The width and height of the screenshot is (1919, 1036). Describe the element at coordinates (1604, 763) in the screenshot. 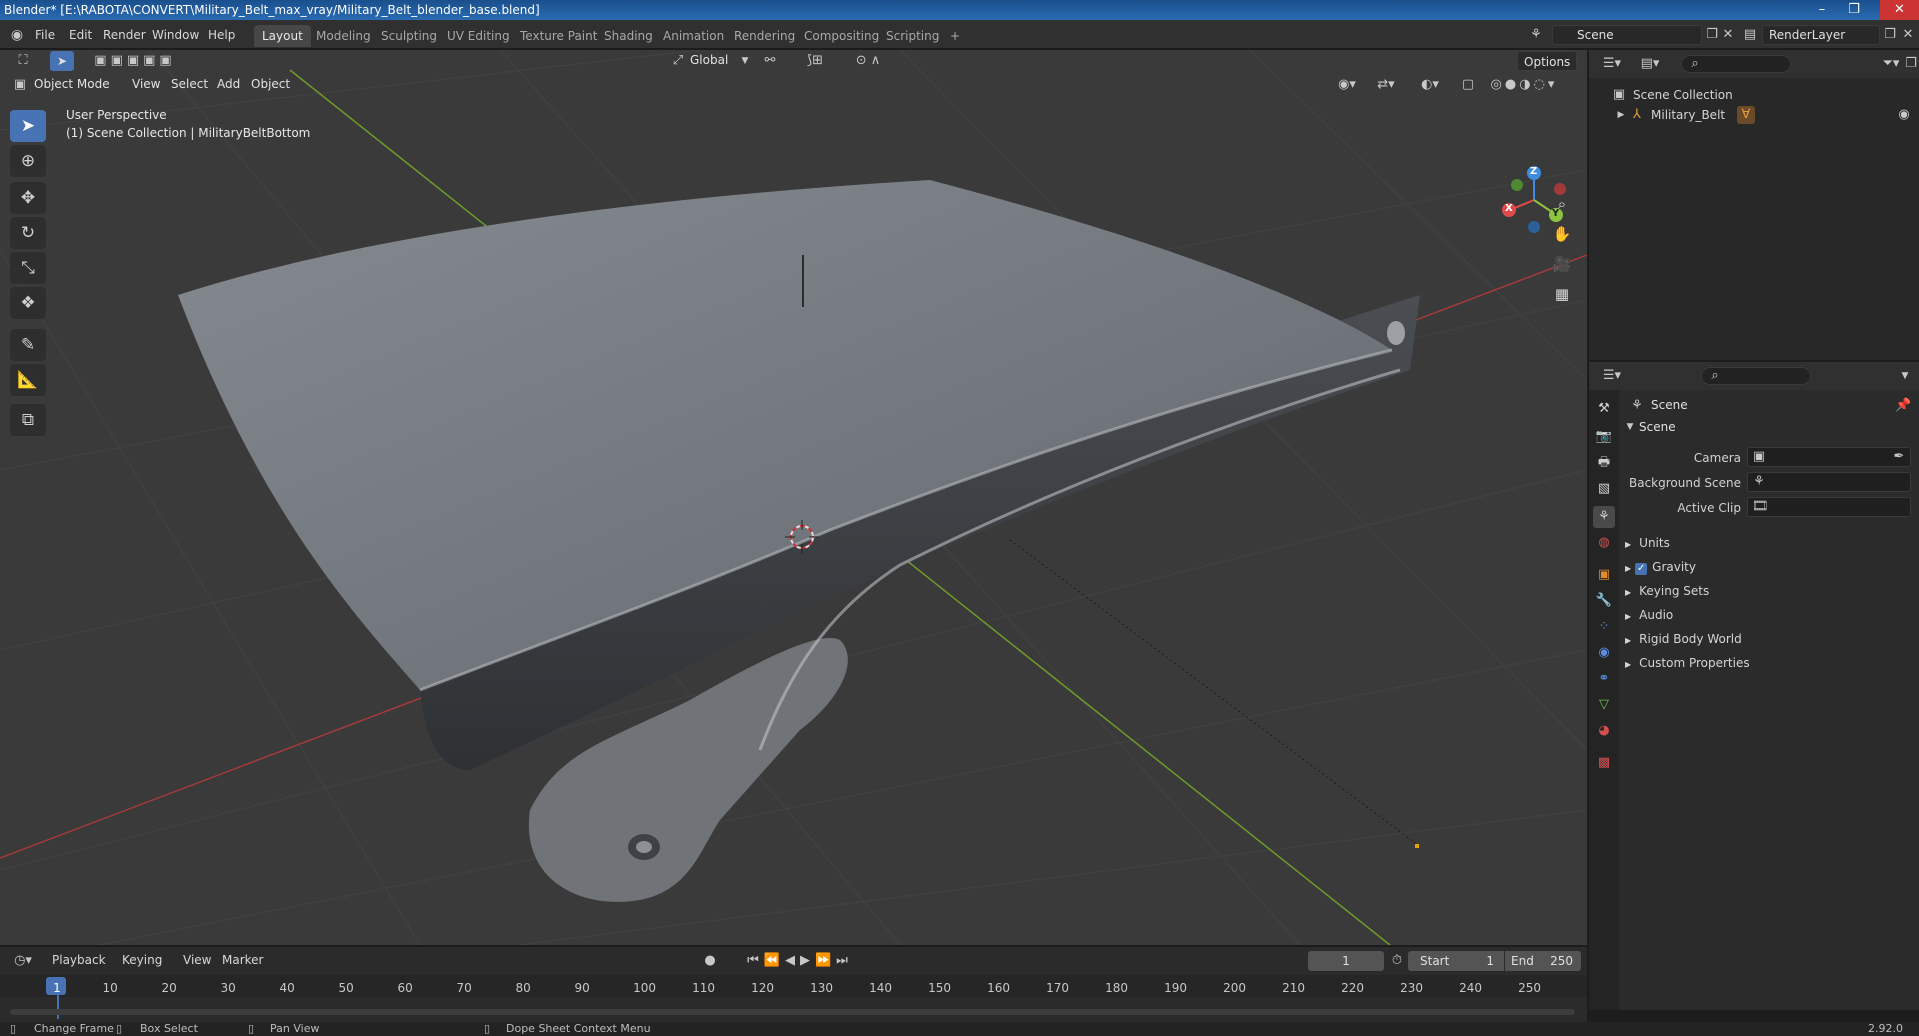

I see `texture-tab-icon: ▩` at that location.